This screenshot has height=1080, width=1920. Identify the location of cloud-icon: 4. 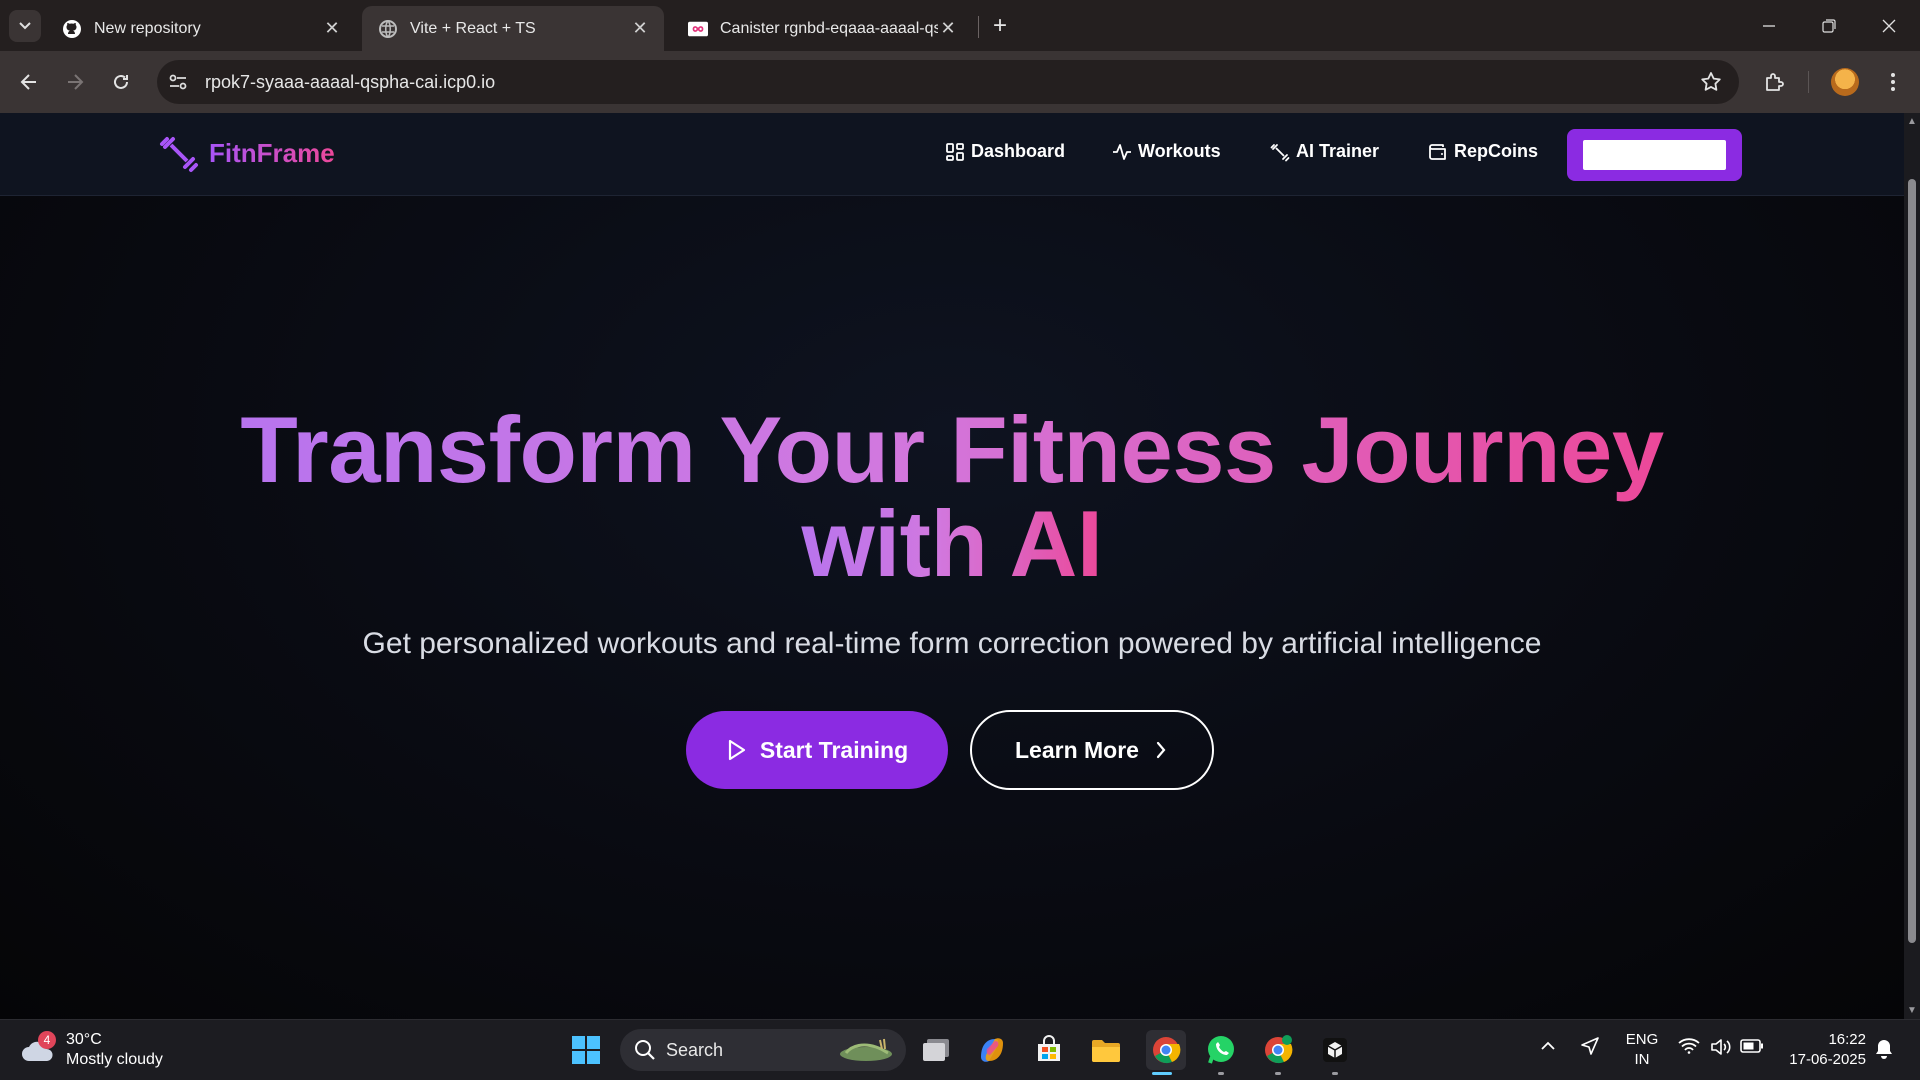
(38, 1048).